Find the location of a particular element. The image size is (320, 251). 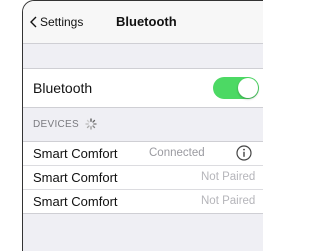

navigation-bar: Settings Bluetooth is located at coordinates (143, 22).